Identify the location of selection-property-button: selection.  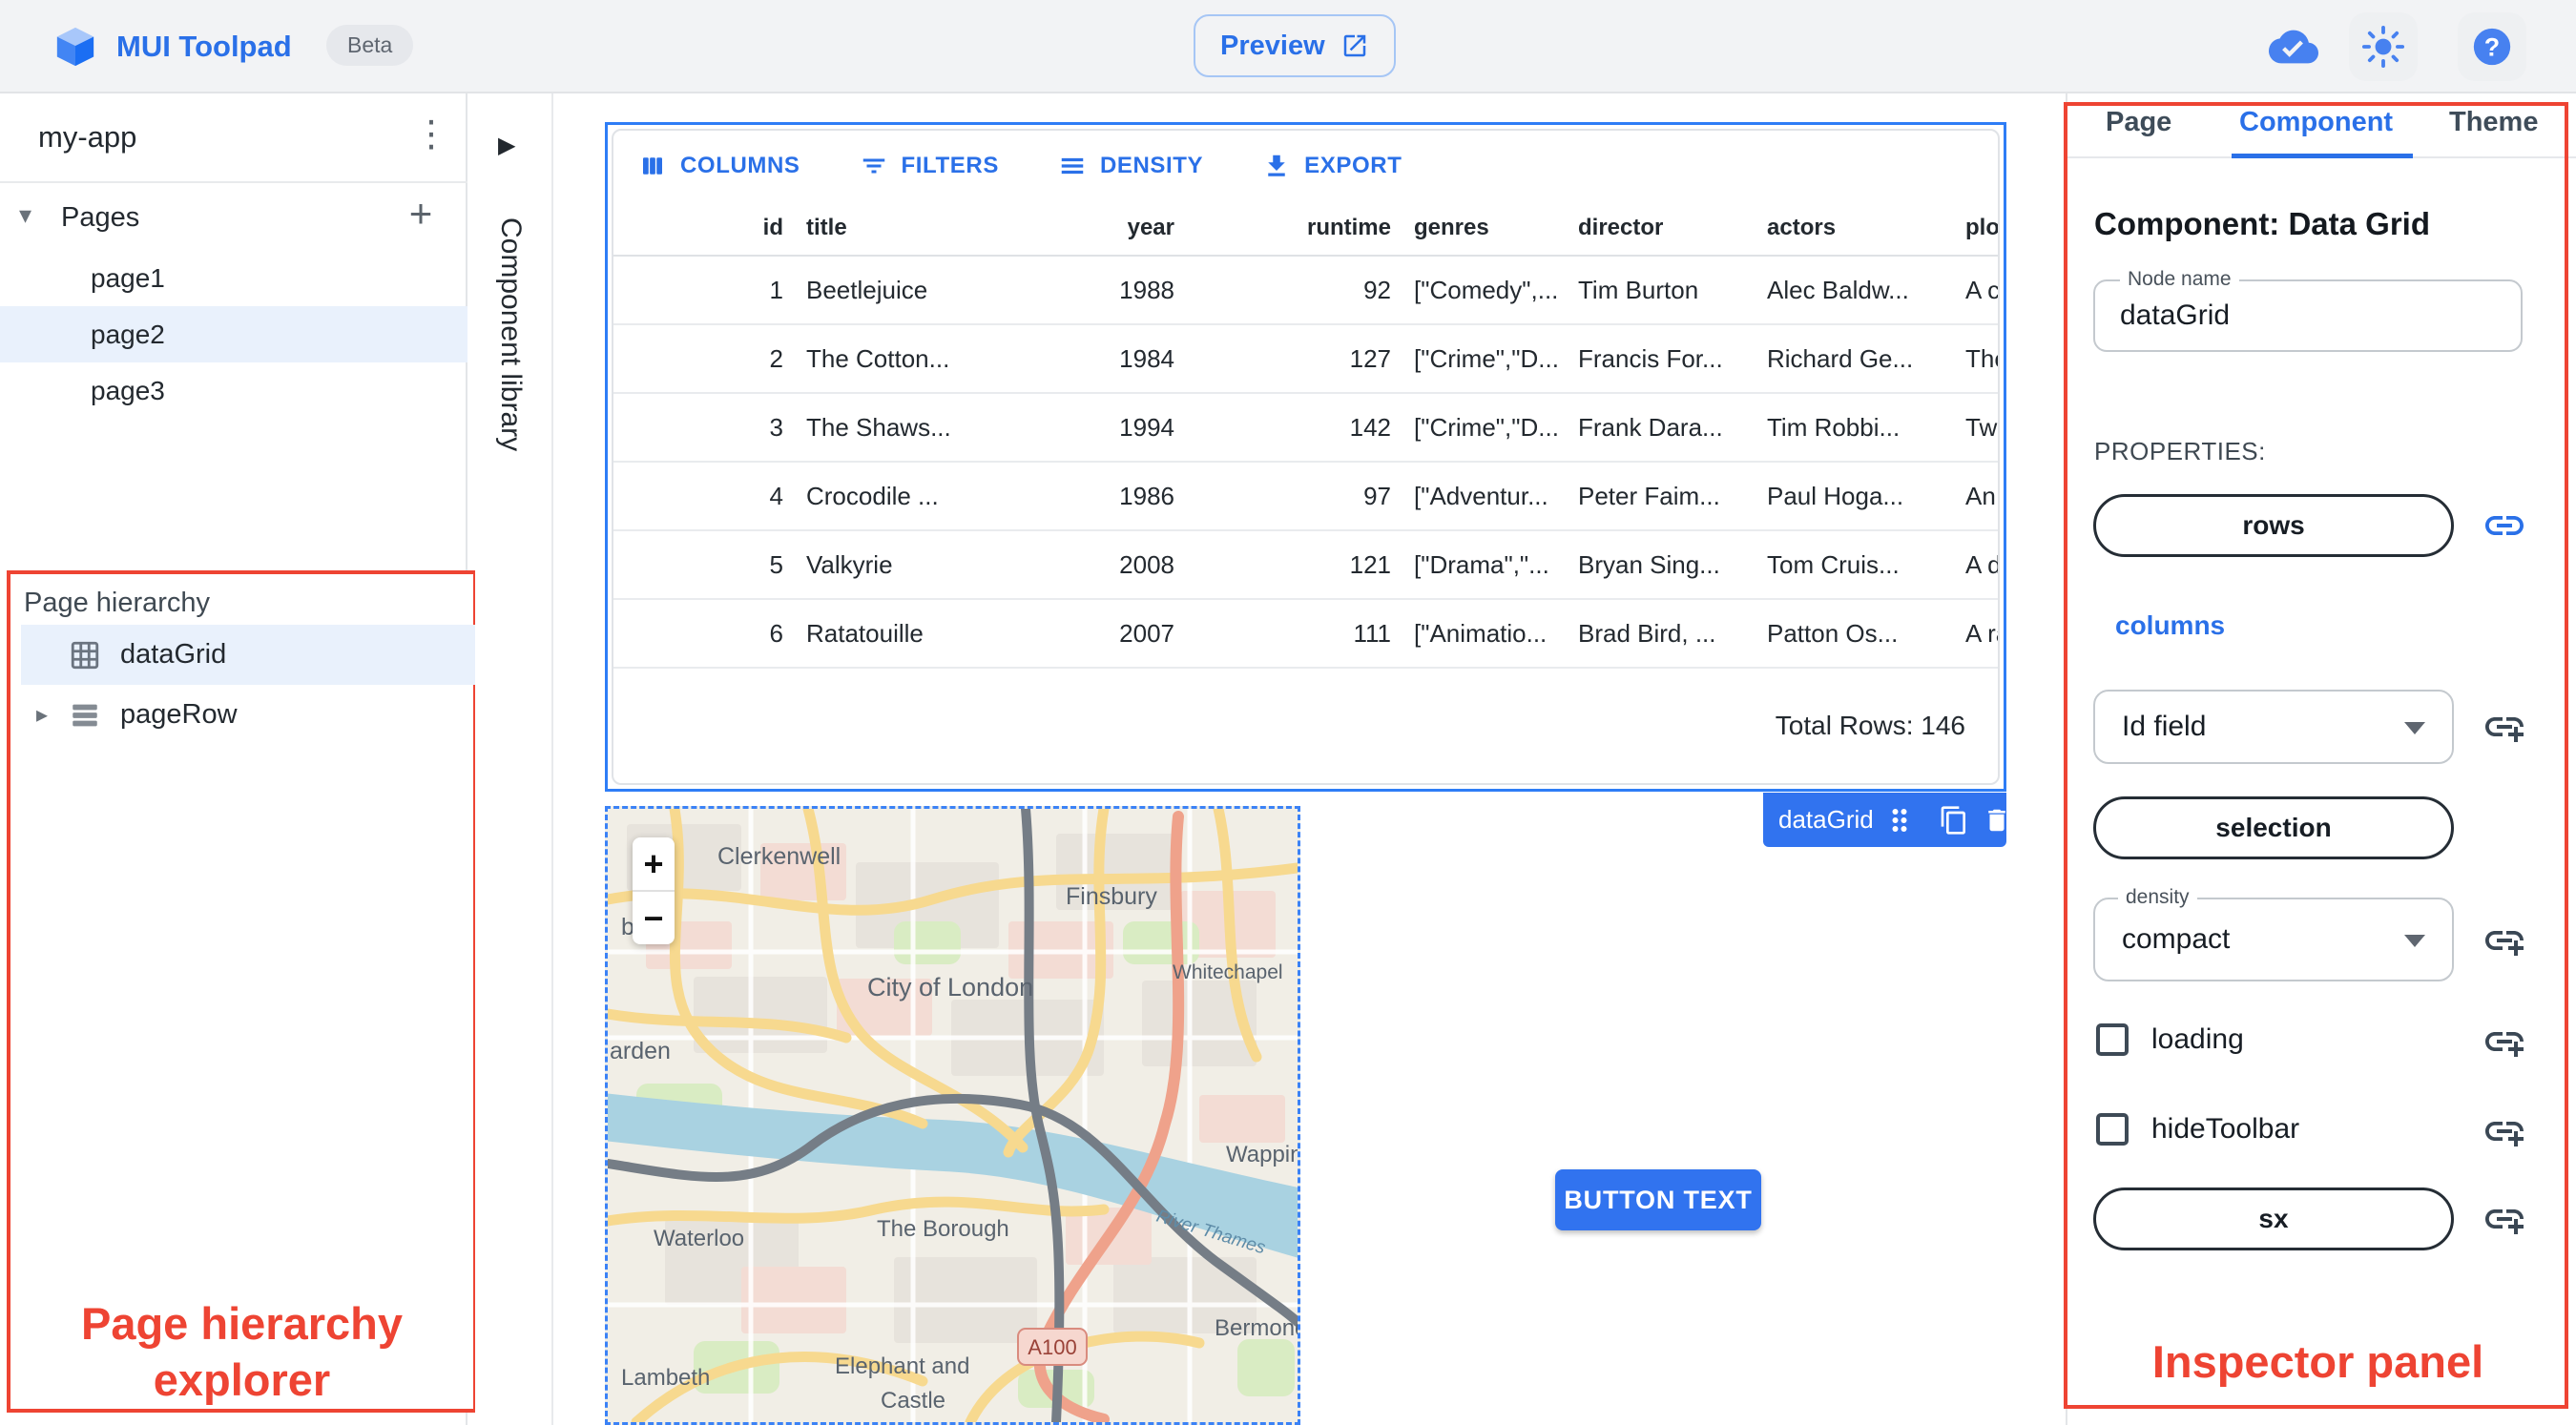
(2273, 827).